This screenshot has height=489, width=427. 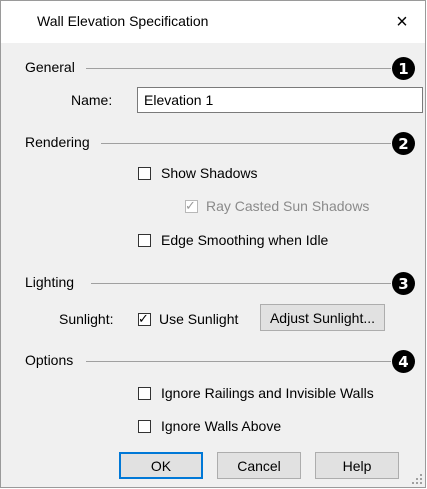 I want to click on ray-casted-shadows-label: Ray Casted Sun Shadows, so click(x=287, y=206).